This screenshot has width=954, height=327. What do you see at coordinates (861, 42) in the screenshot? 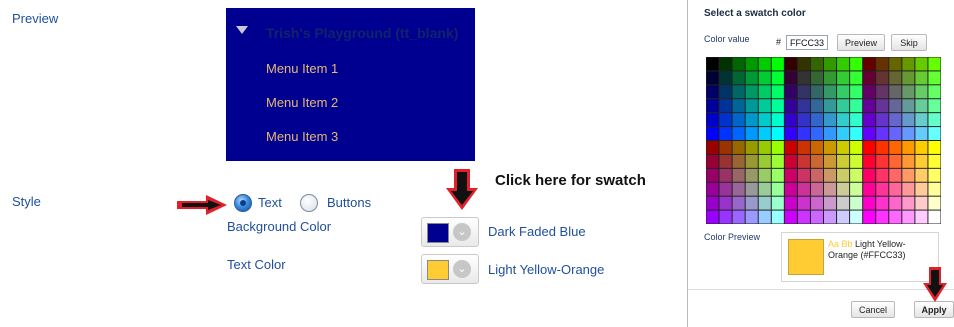
I see `preview-button: Preview` at bounding box center [861, 42].